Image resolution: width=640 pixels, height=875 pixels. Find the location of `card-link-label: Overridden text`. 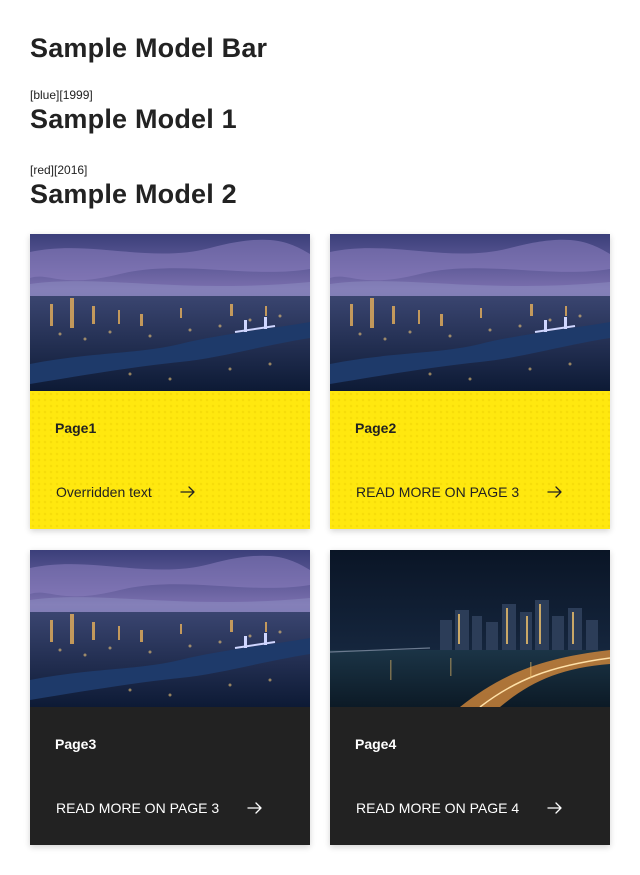

card-link-label: Overridden text is located at coordinates (104, 492).